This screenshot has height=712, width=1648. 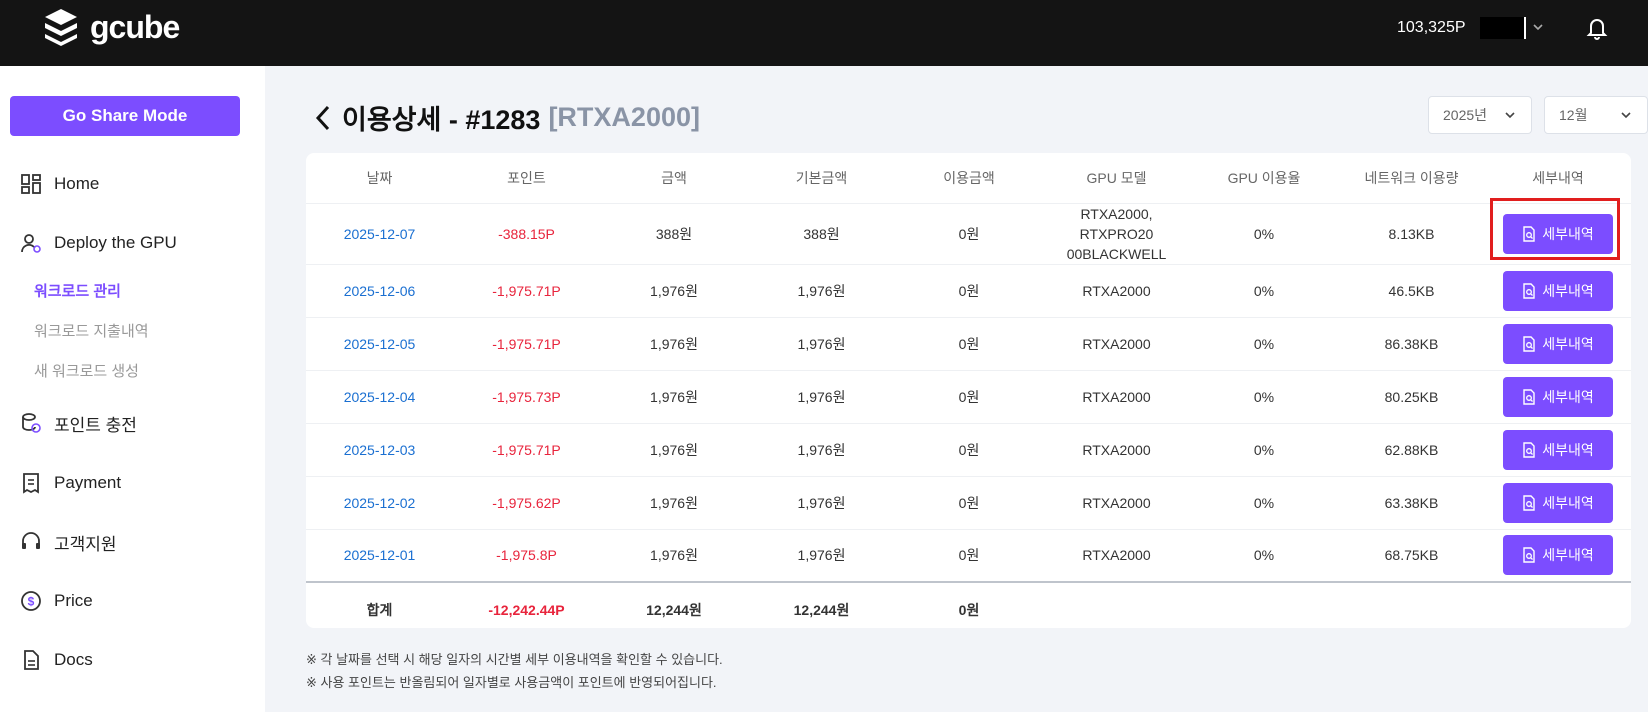 I want to click on sidebar-item-home: Home, so click(x=59, y=184).